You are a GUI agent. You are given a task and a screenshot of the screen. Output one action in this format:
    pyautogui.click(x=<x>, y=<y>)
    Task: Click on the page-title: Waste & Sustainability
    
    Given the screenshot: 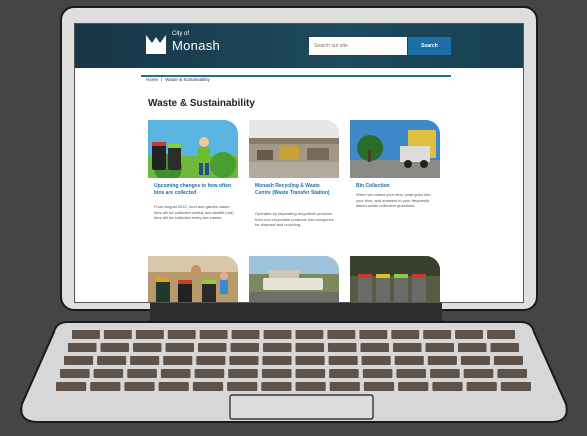 What is the action you would take?
    pyautogui.click(x=201, y=103)
    